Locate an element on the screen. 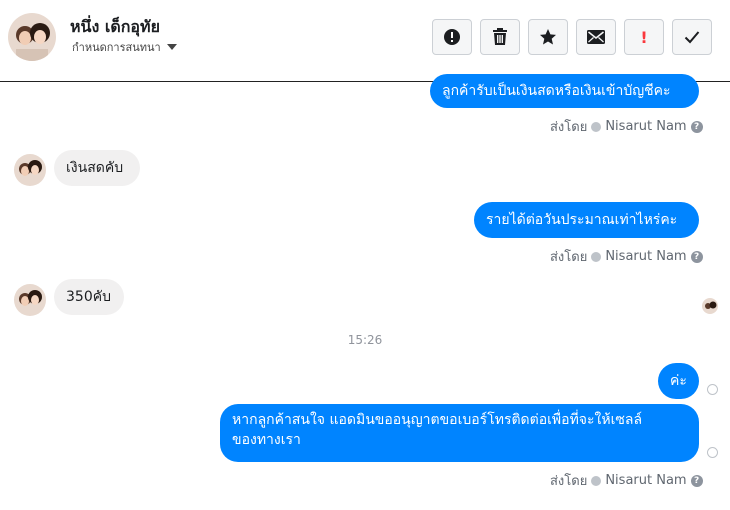 This screenshot has height=510, width=730. mark-spam-button is located at coordinates (452, 37).